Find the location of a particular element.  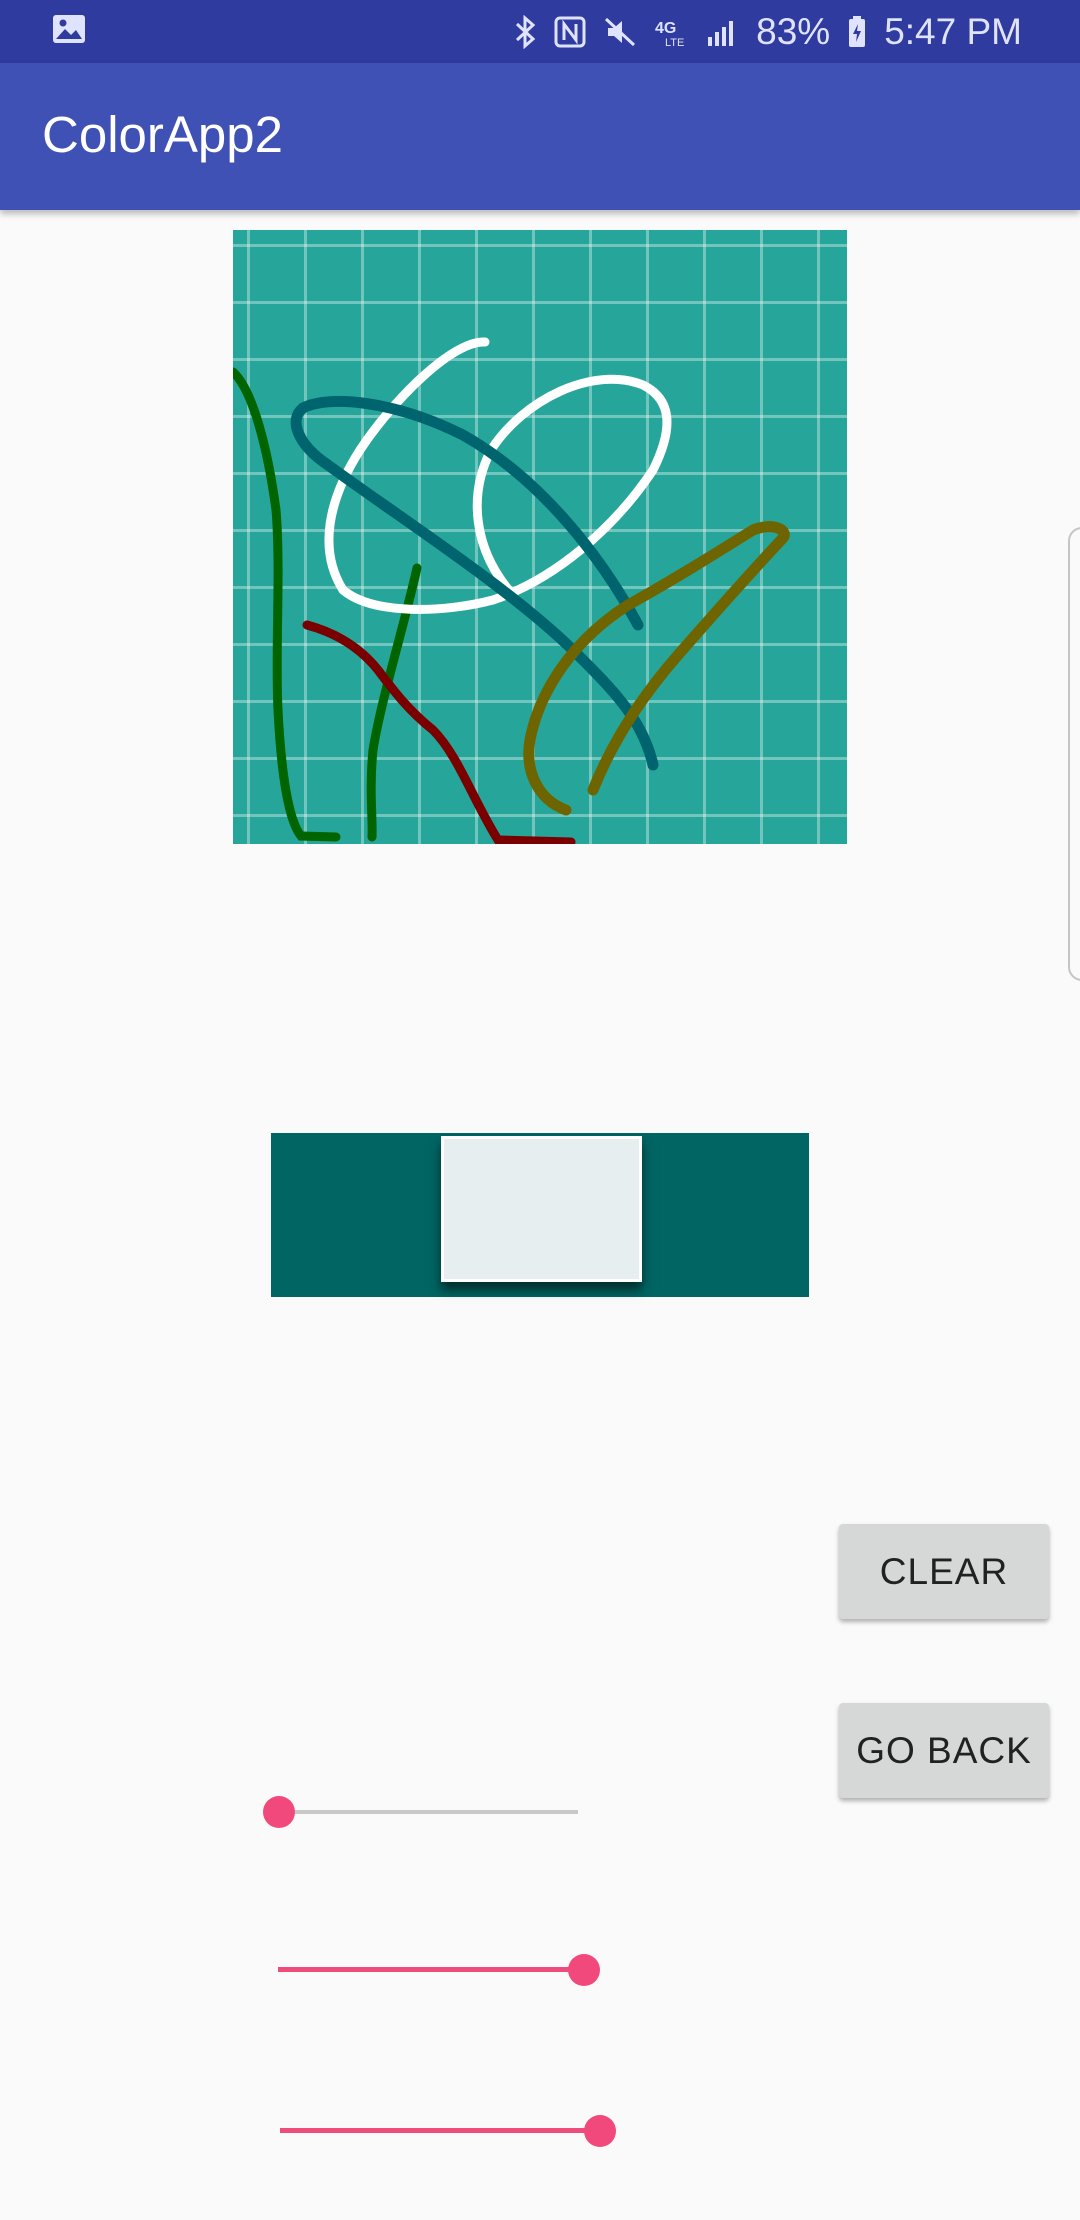

teal-stroke is located at coordinates (474, 583).